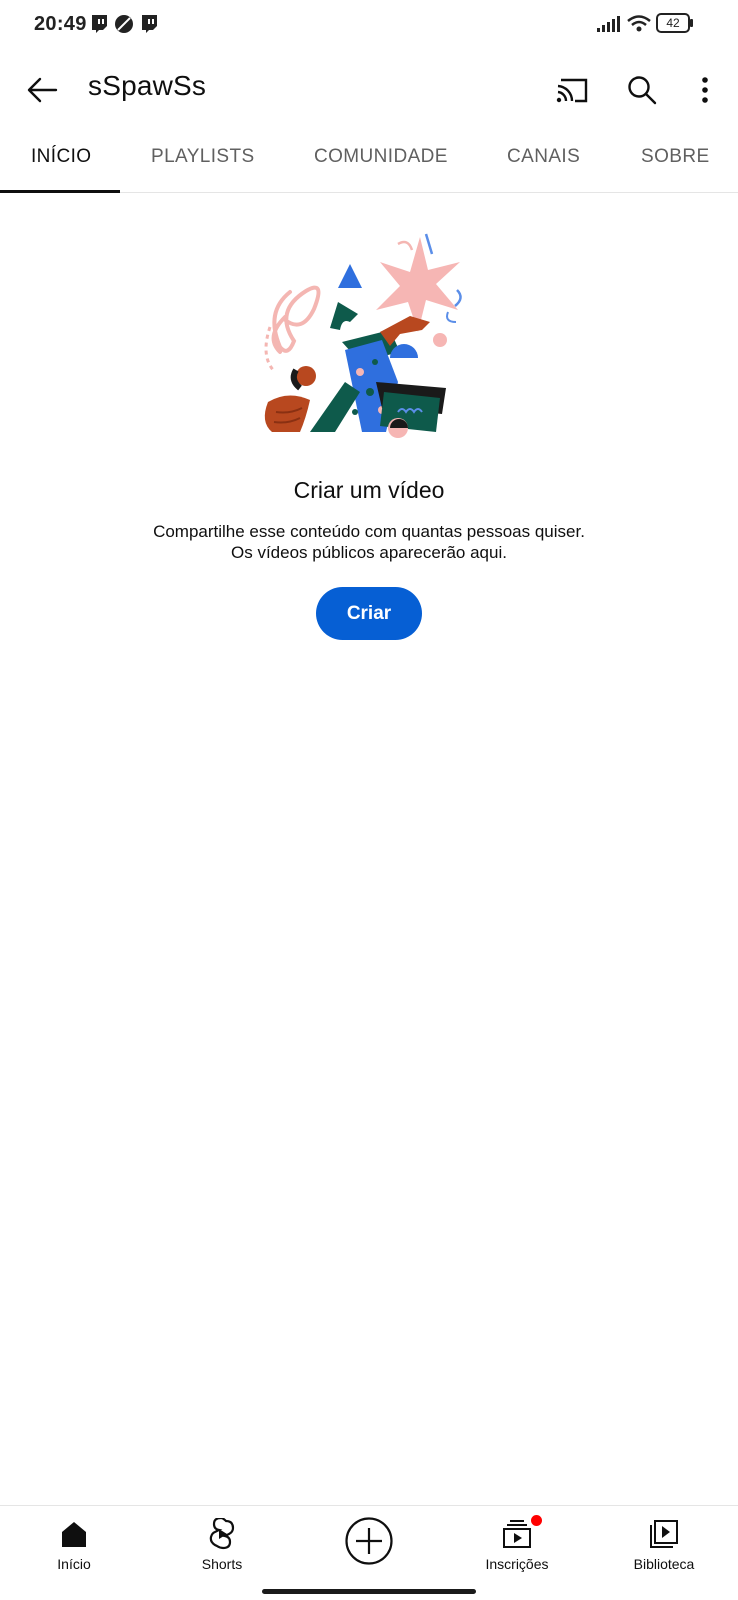  What do you see at coordinates (517, 1534) in the screenshot?
I see `subscriptions-icon` at bounding box center [517, 1534].